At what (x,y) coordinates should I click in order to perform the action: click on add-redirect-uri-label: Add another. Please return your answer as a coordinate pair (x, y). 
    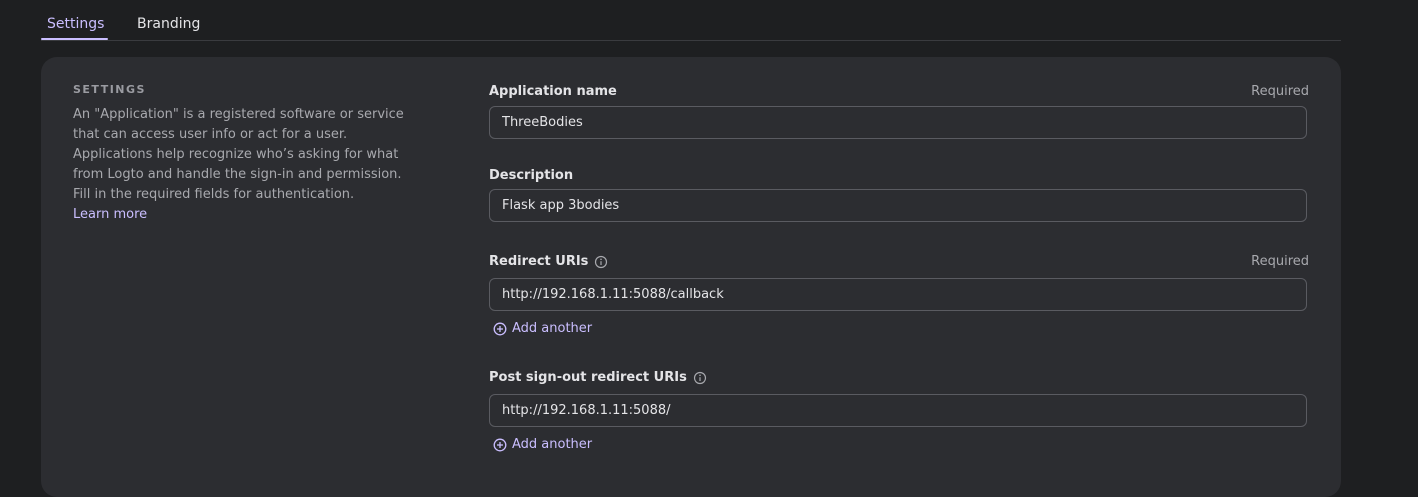
    Looking at the image, I should click on (552, 328).